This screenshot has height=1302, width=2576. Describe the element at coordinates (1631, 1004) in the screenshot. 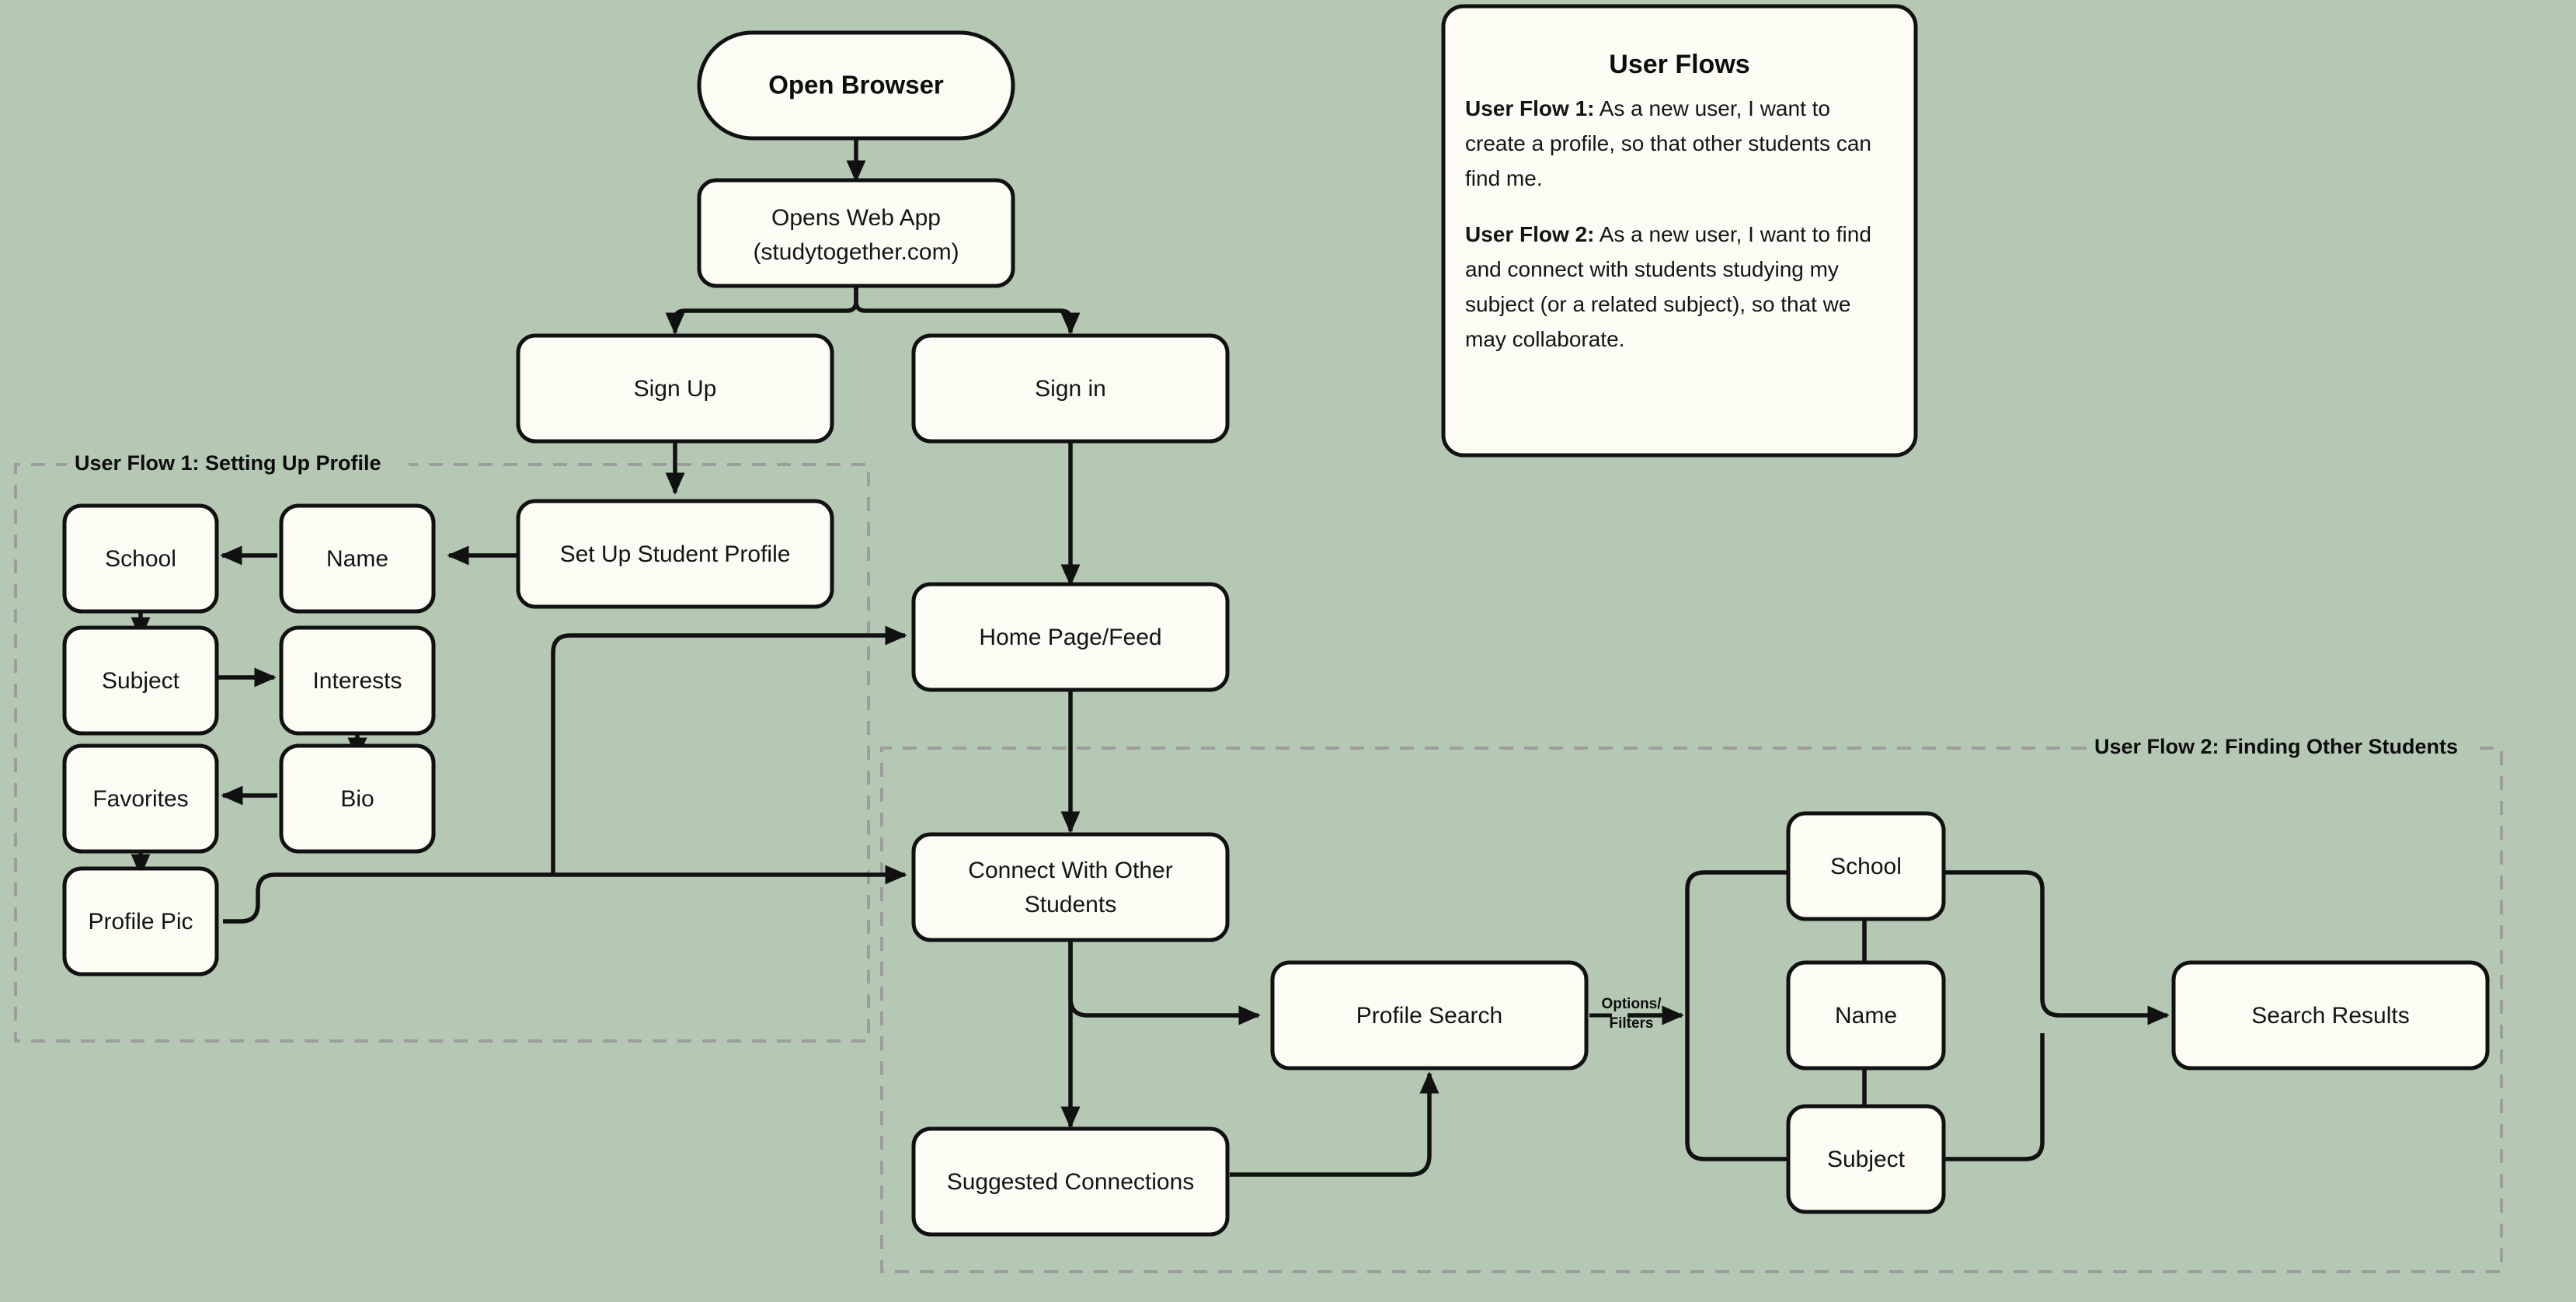

I see `options-filters-line1: Options/` at that location.